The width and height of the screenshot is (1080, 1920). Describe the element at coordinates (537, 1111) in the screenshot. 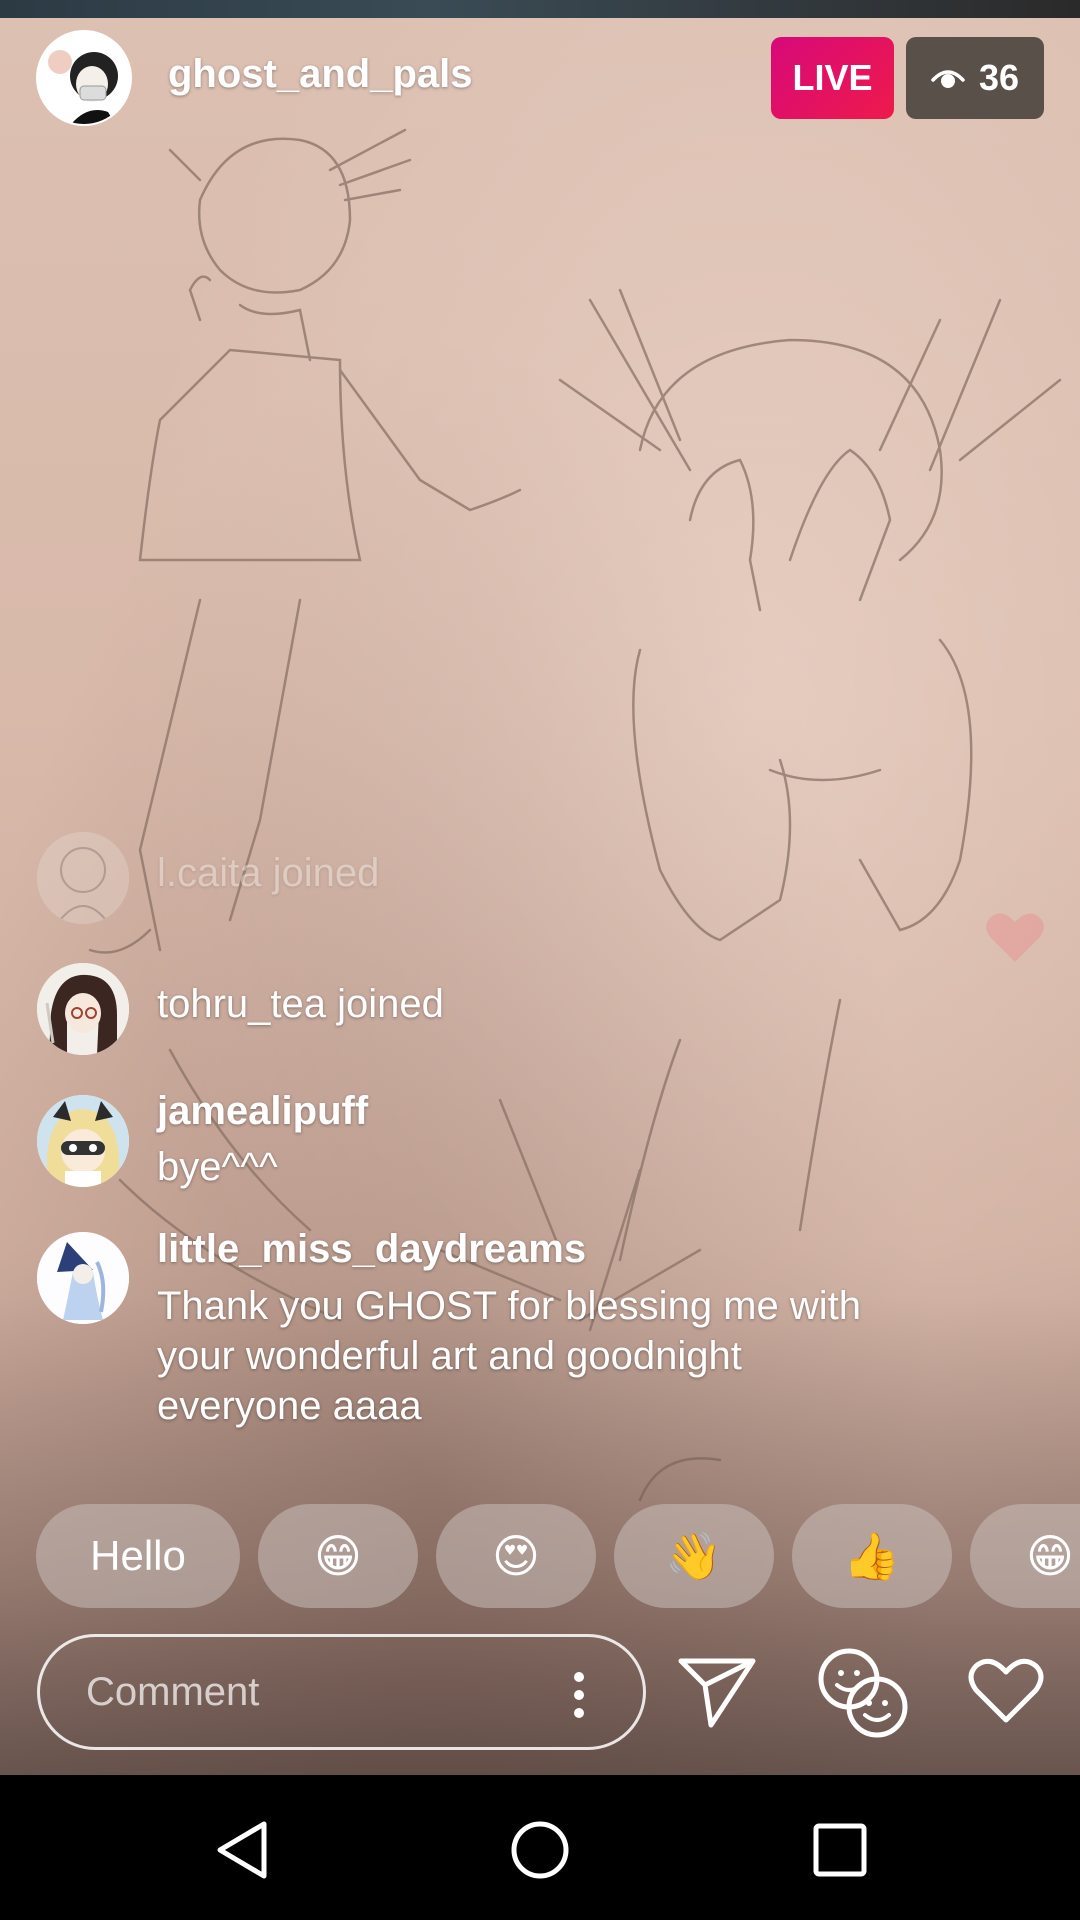

I see `comment-username: jamealipuff` at that location.